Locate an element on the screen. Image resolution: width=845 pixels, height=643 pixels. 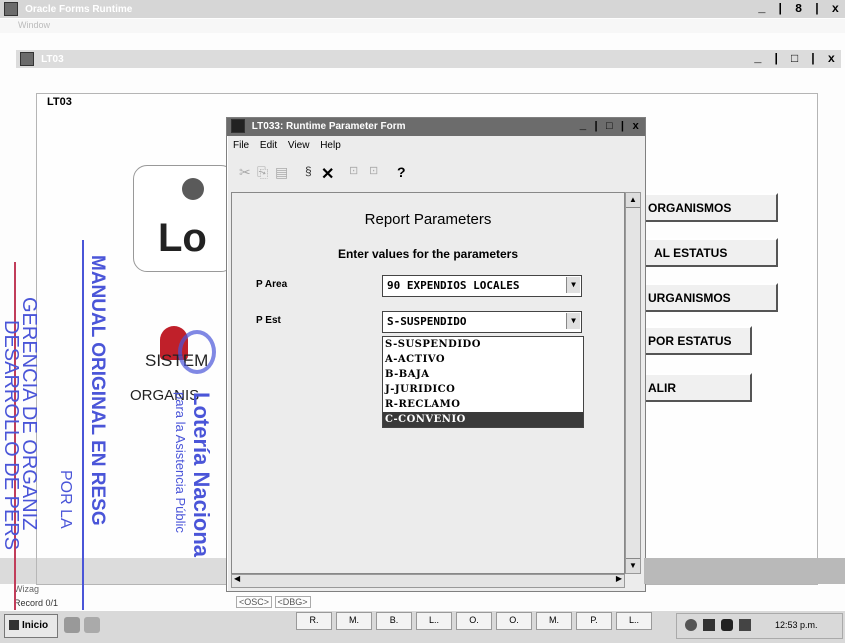
dialog-app-icon is located at coordinates (238, 126).